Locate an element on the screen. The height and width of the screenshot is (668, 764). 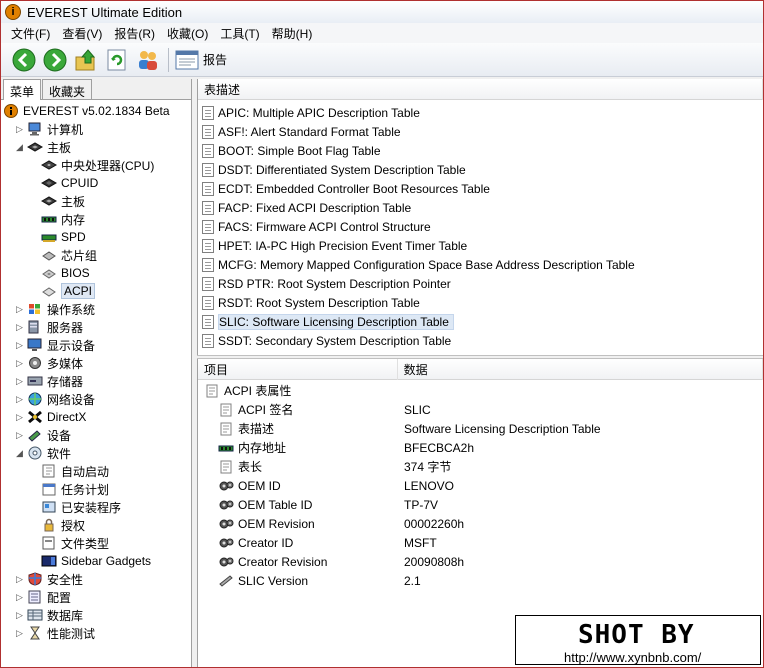
tree-item: ▷ 设备 is located at coordinates (43, 435).